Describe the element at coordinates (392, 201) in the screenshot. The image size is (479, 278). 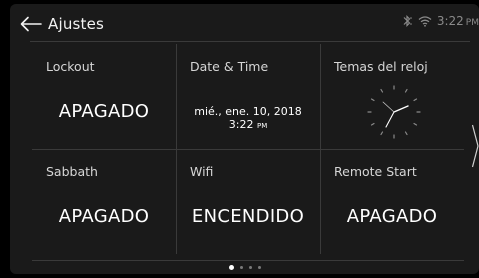
I see `tile-remote-start: Remote Start APAGADO` at that location.